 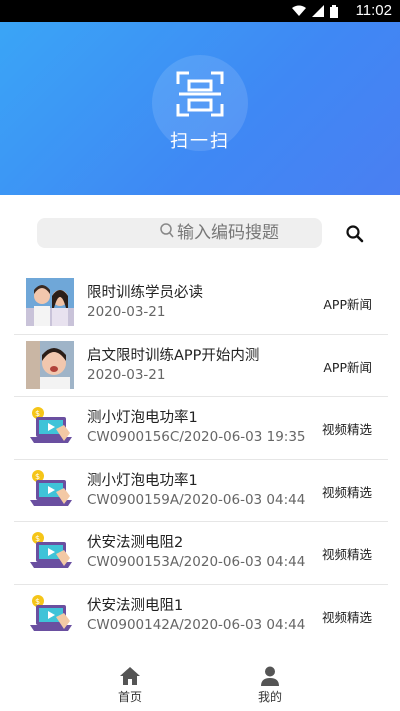 I want to click on bottom-nav: 首页 我的, so click(x=200, y=687).